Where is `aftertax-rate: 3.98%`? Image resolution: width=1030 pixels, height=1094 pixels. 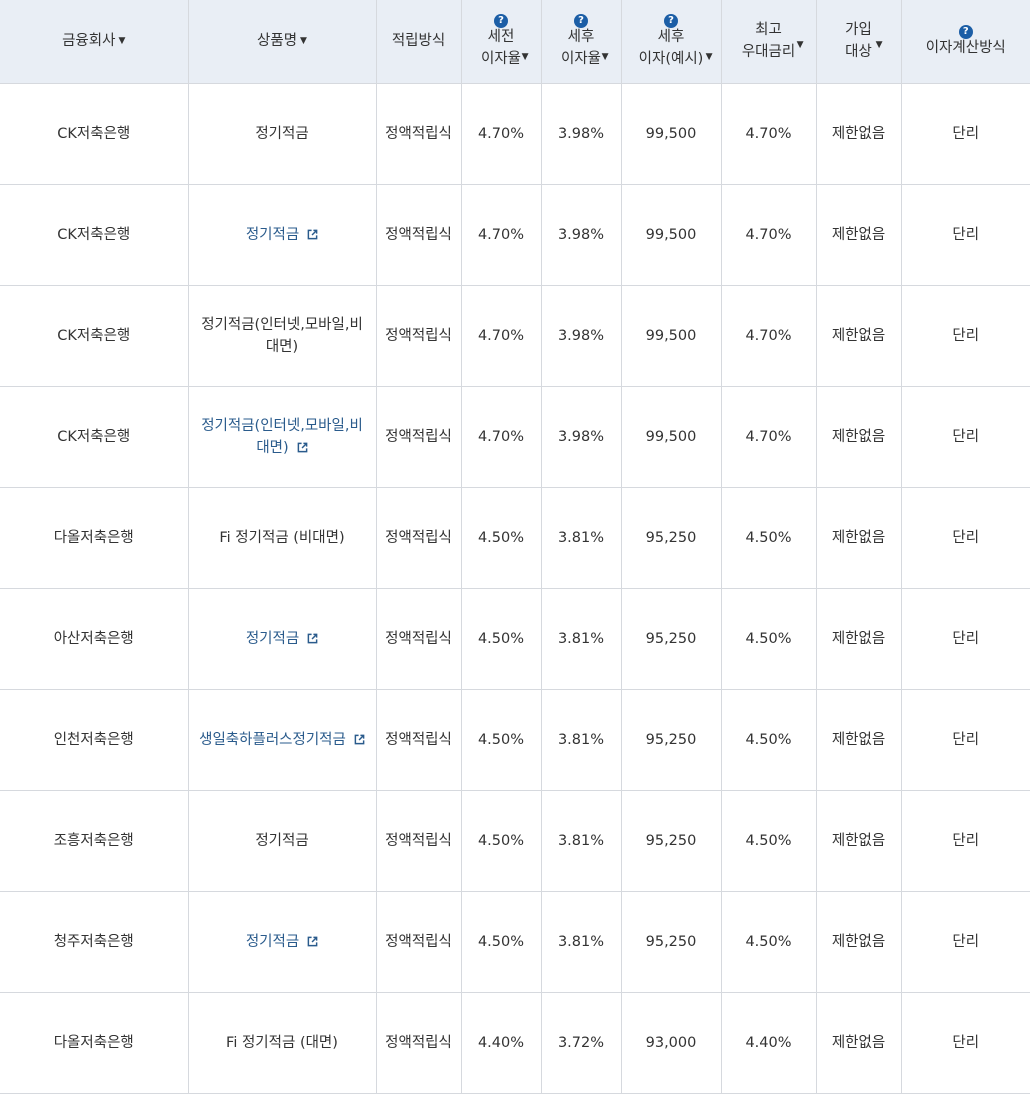
aftertax-rate: 3.98% is located at coordinates (581, 234).